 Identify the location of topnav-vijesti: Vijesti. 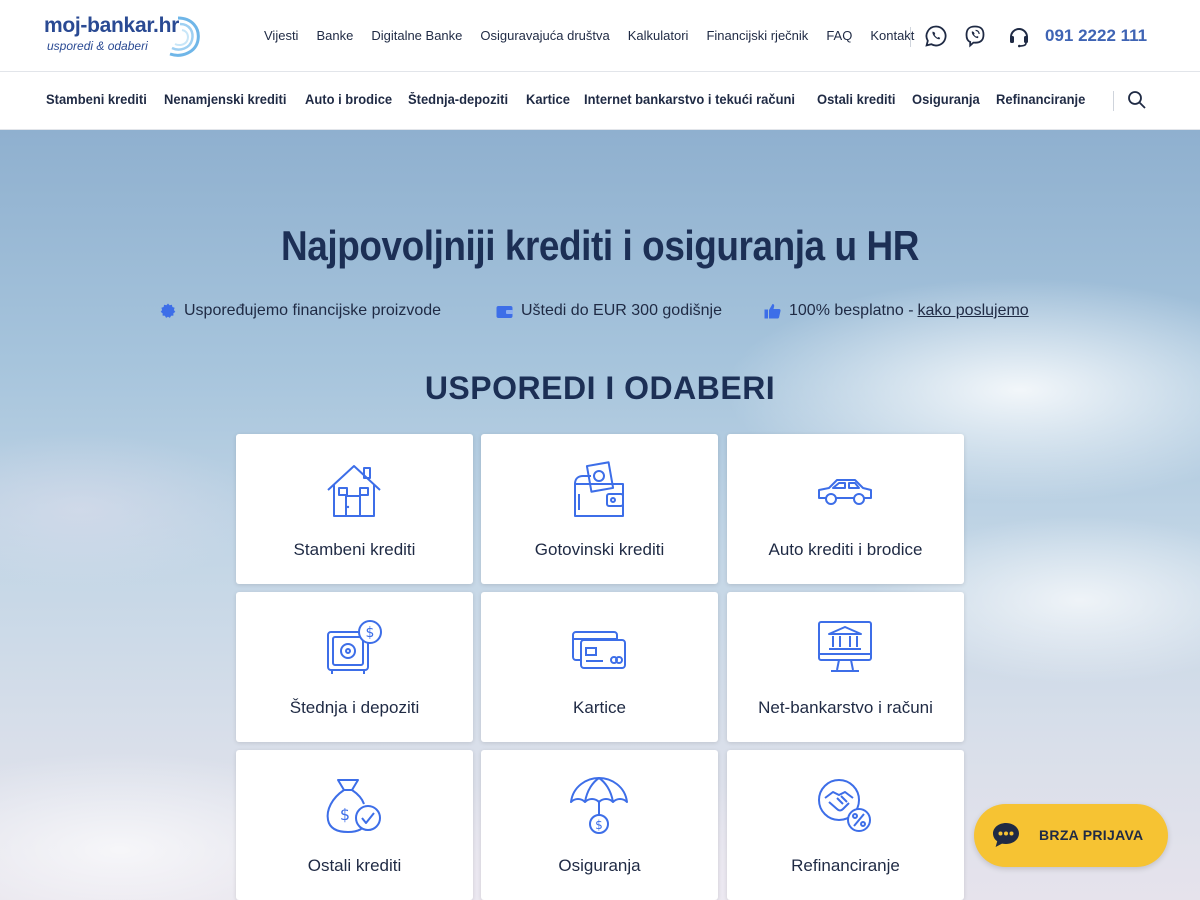
(281, 35).